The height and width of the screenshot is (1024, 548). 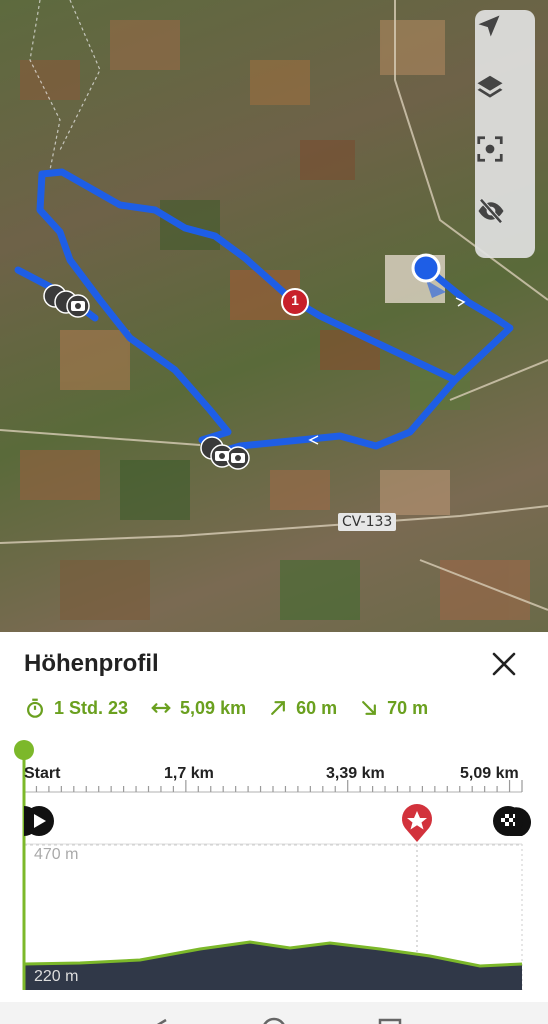 What do you see at coordinates (295, 300) in the screenshot?
I see `waypoint-number: 1` at bounding box center [295, 300].